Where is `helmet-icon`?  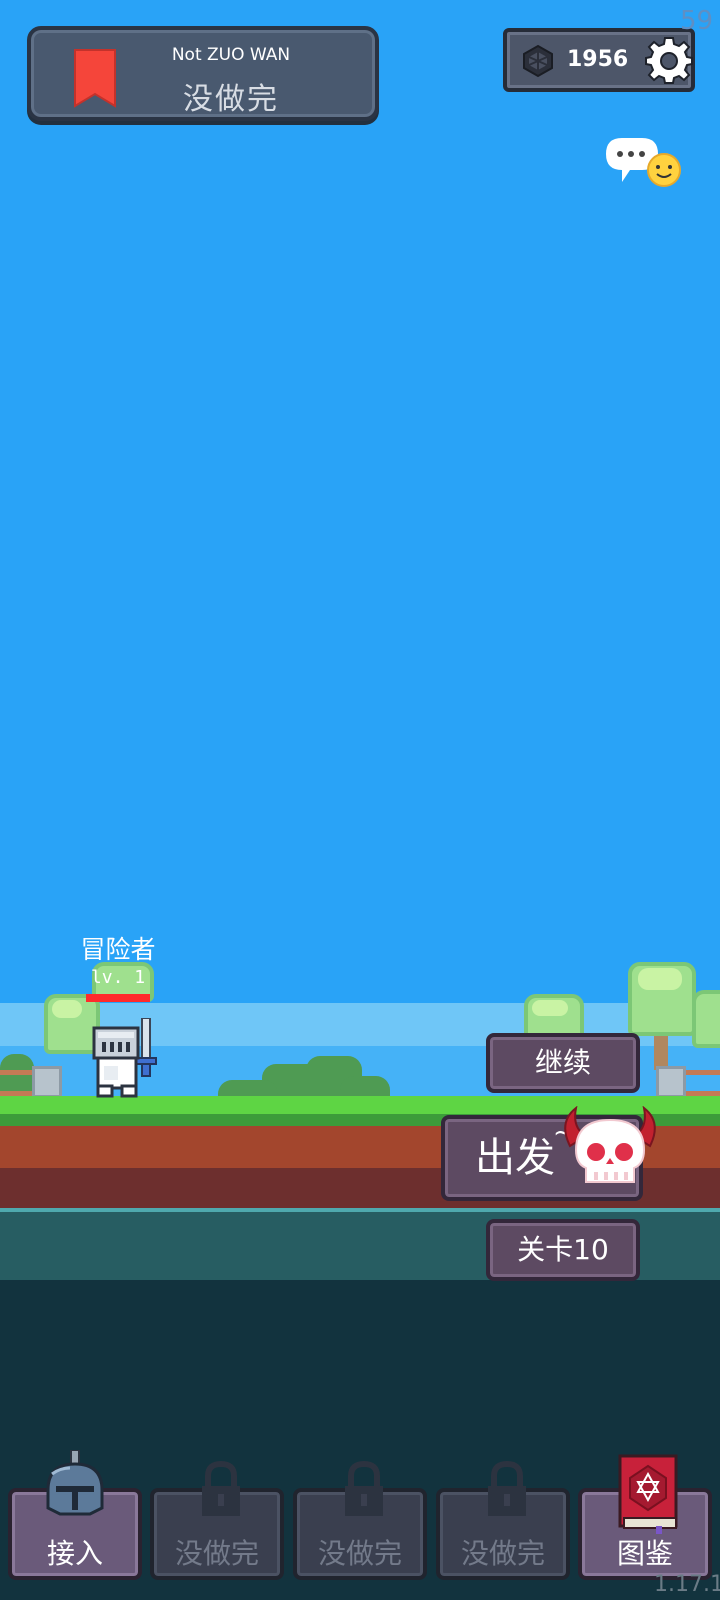 helmet-icon is located at coordinates (75, 1483).